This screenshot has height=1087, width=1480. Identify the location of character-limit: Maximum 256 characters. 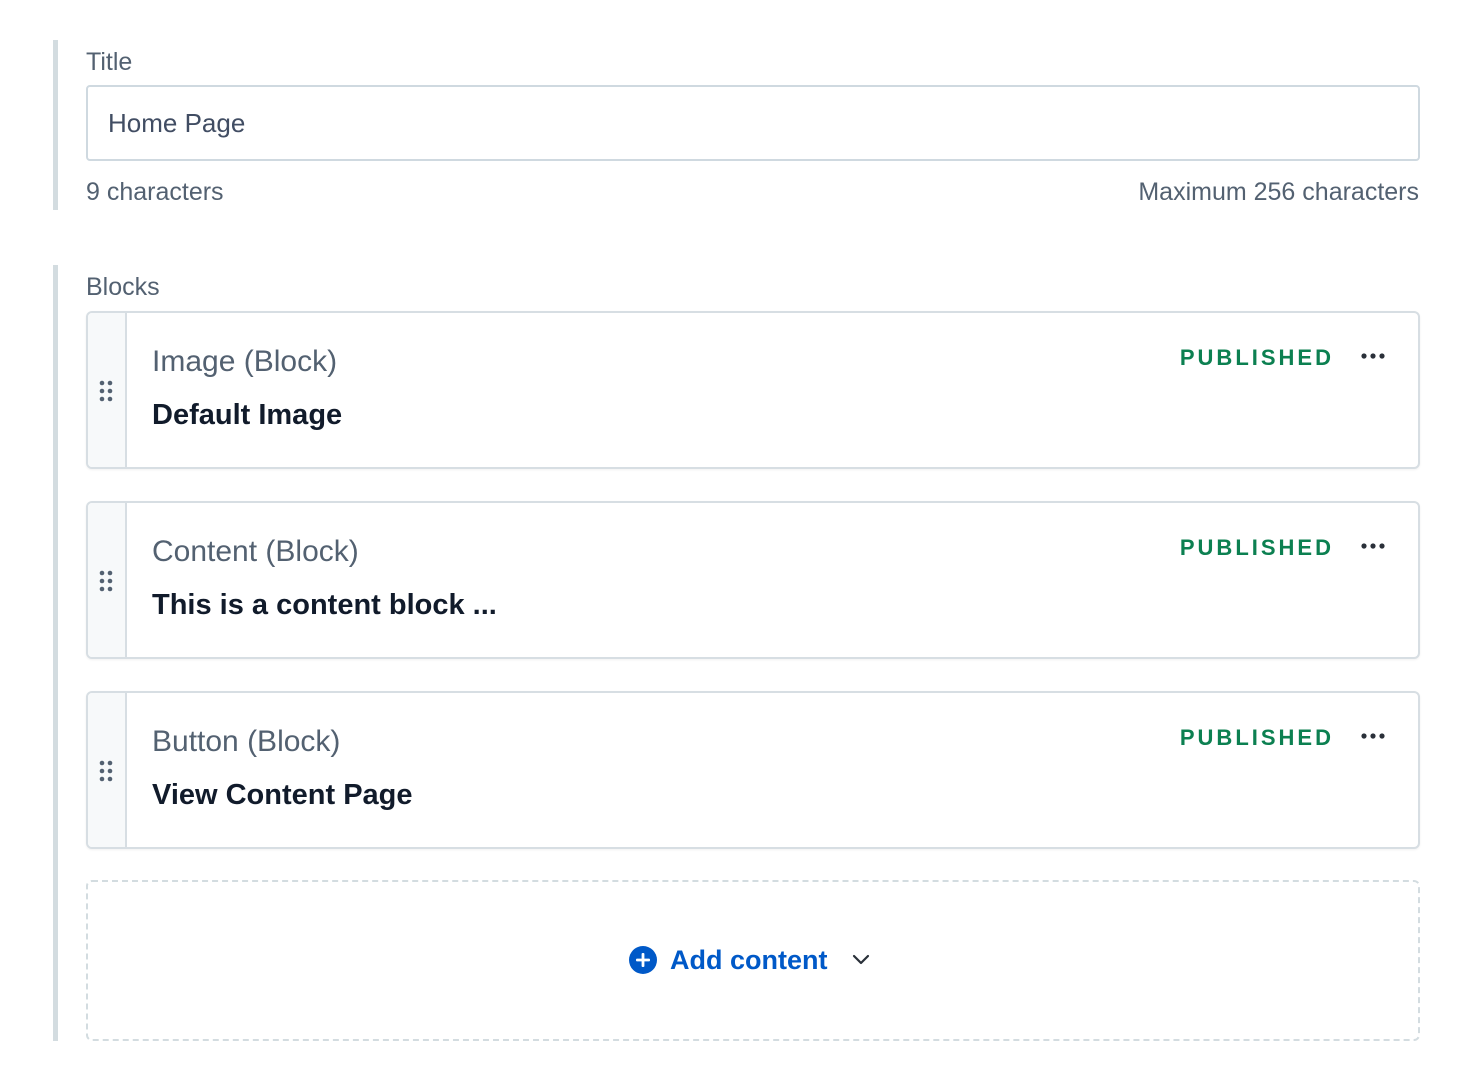
(1278, 192).